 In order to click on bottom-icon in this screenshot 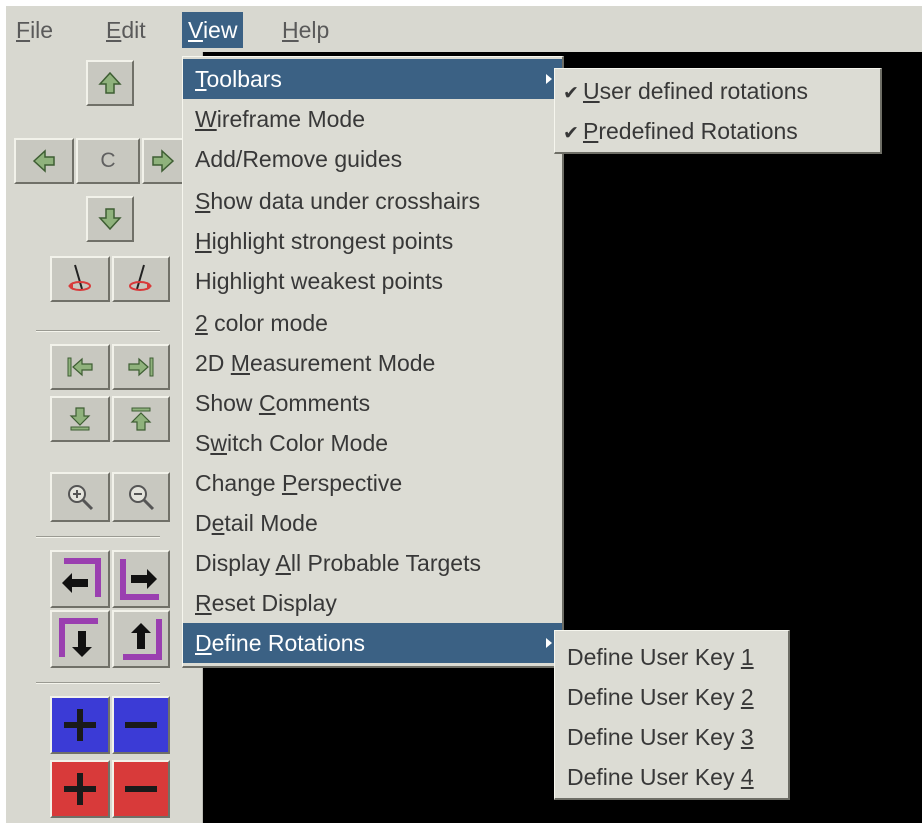, I will do `click(80, 419)`.